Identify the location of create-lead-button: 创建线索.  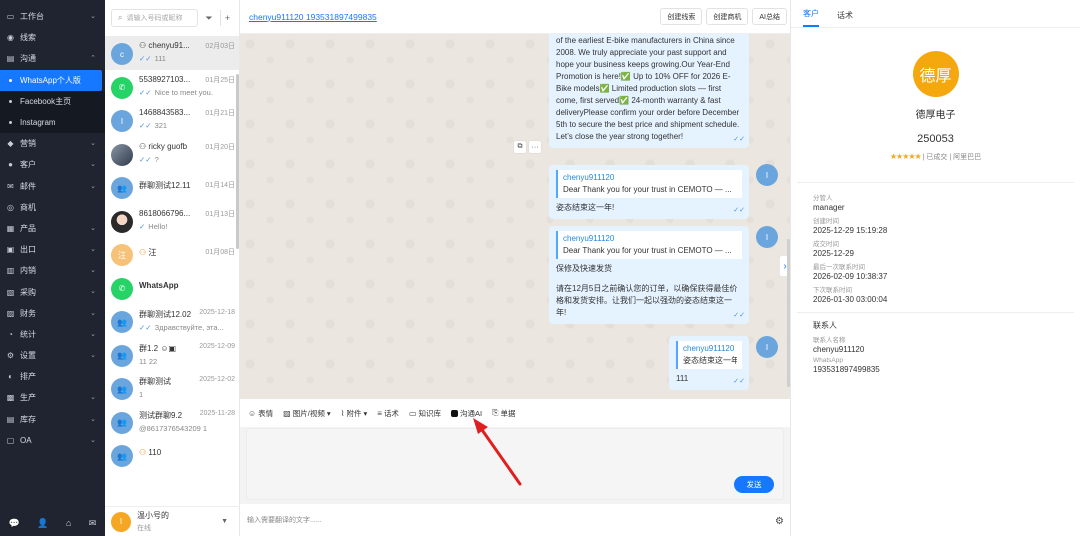
(681, 16).